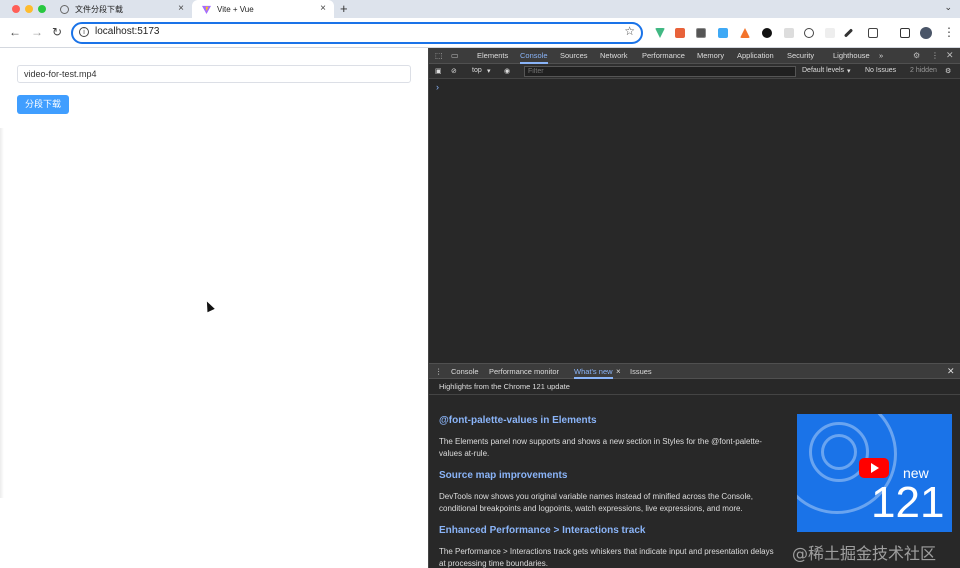 The height and width of the screenshot is (568, 960). What do you see at coordinates (214, 74) in the screenshot?
I see `file-name-input: video-for-test.mp4` at bounding box center [214, 74].